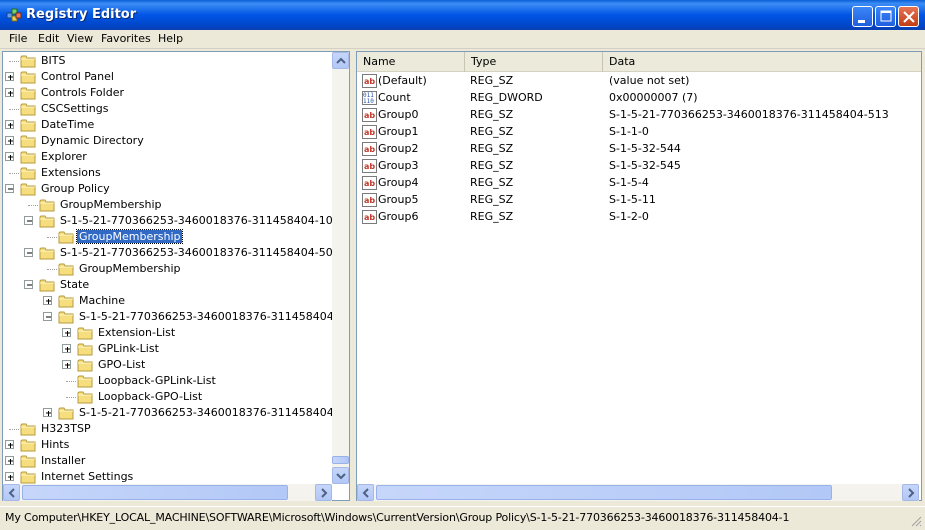 This screenshot has width=925, height=530. What do you see at coordinates (74, 284) in the screenshot?
I see `tree-item-label: State` at bounding box center [74, 284].